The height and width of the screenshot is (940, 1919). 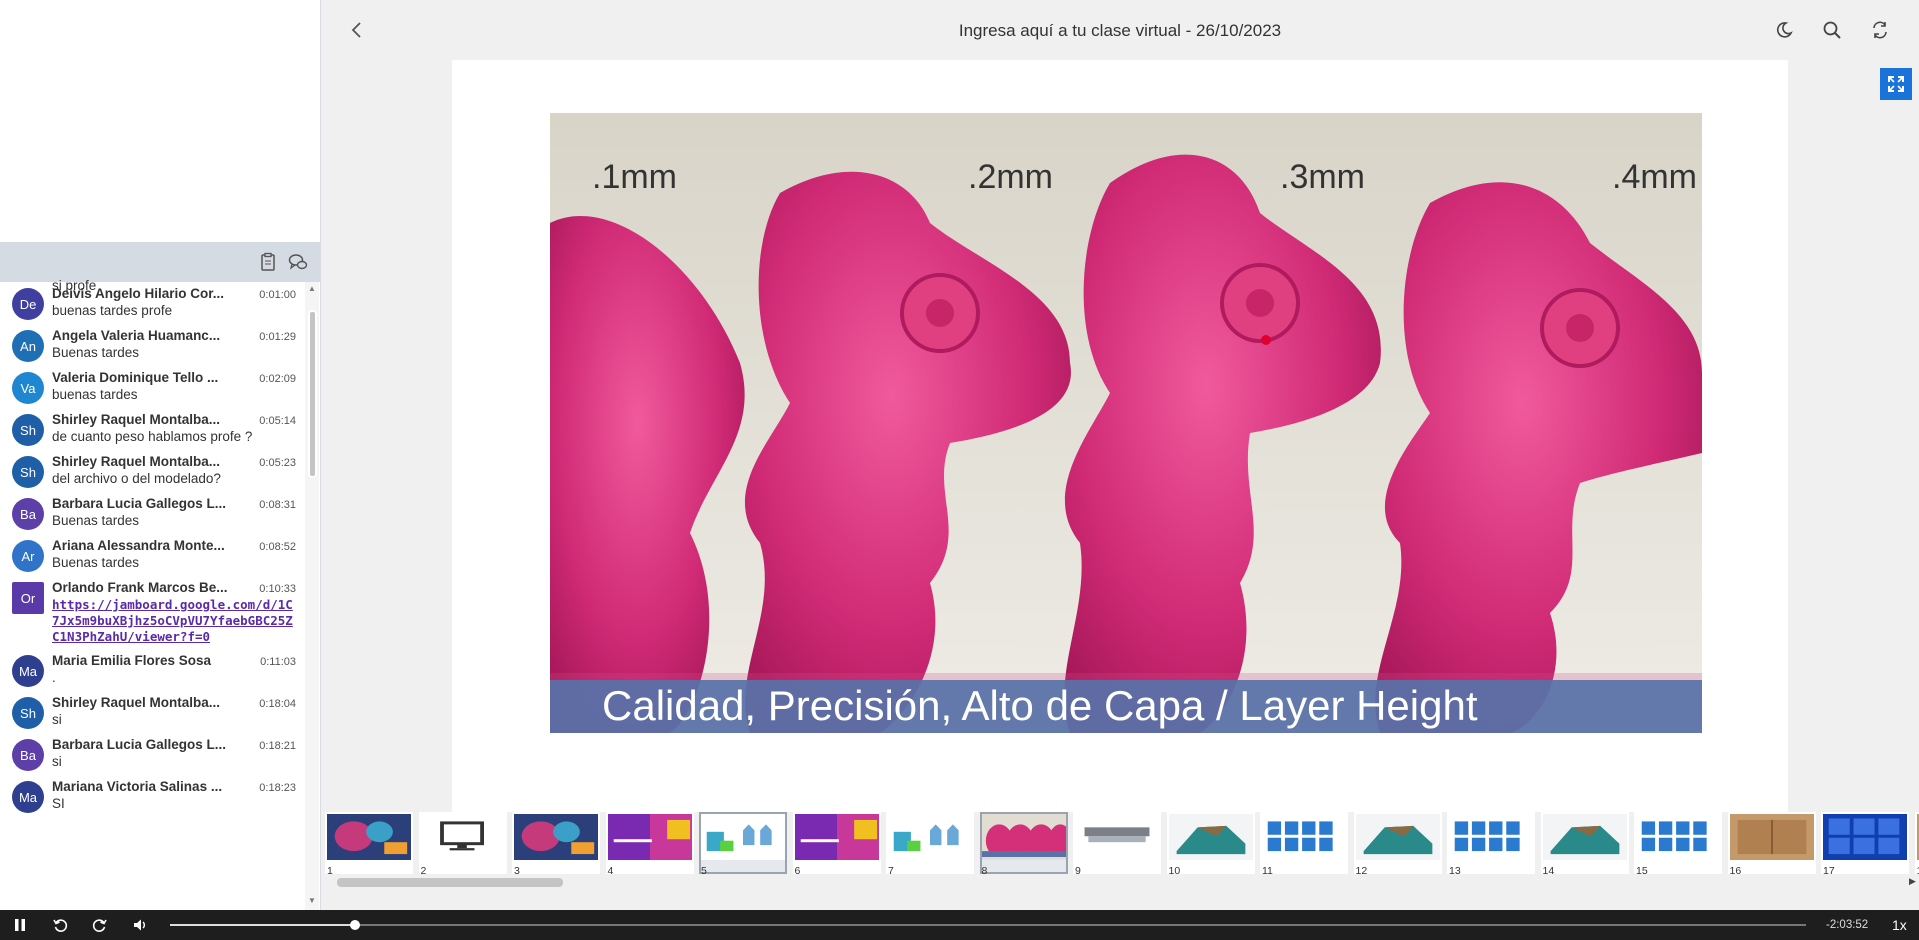 What do you see at coordinates (28, 346) in the screenshot?
I see `avatar: An` at bounding box center [28, 346].